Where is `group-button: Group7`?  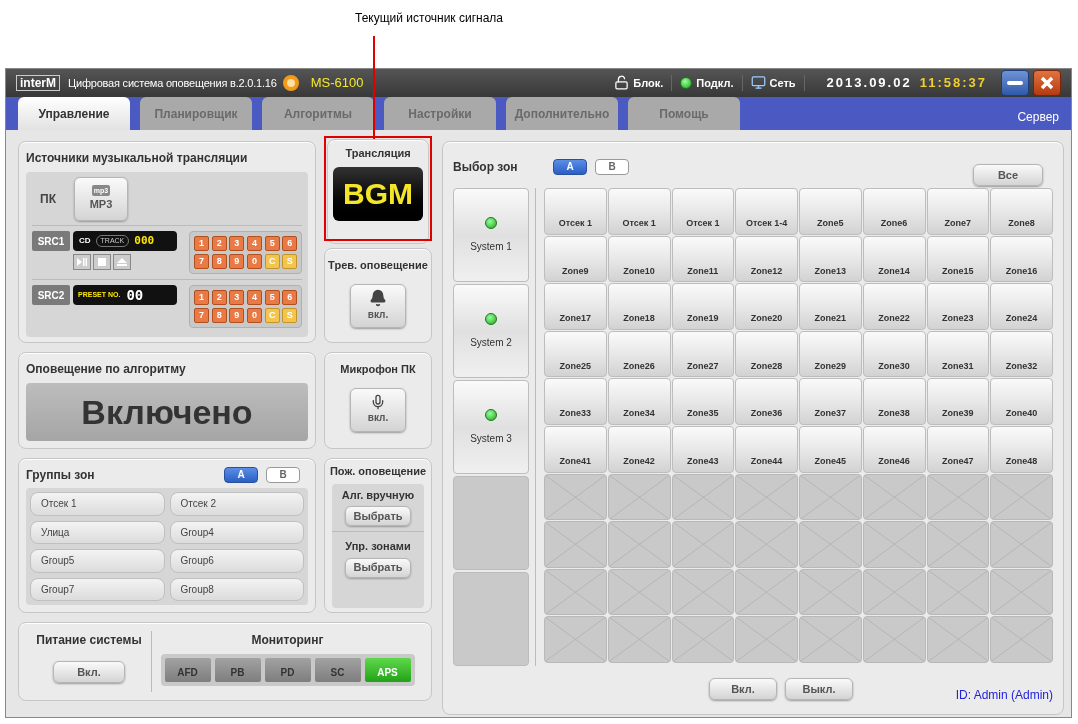
group-button: Group7 is located at coordinates (97, 589).